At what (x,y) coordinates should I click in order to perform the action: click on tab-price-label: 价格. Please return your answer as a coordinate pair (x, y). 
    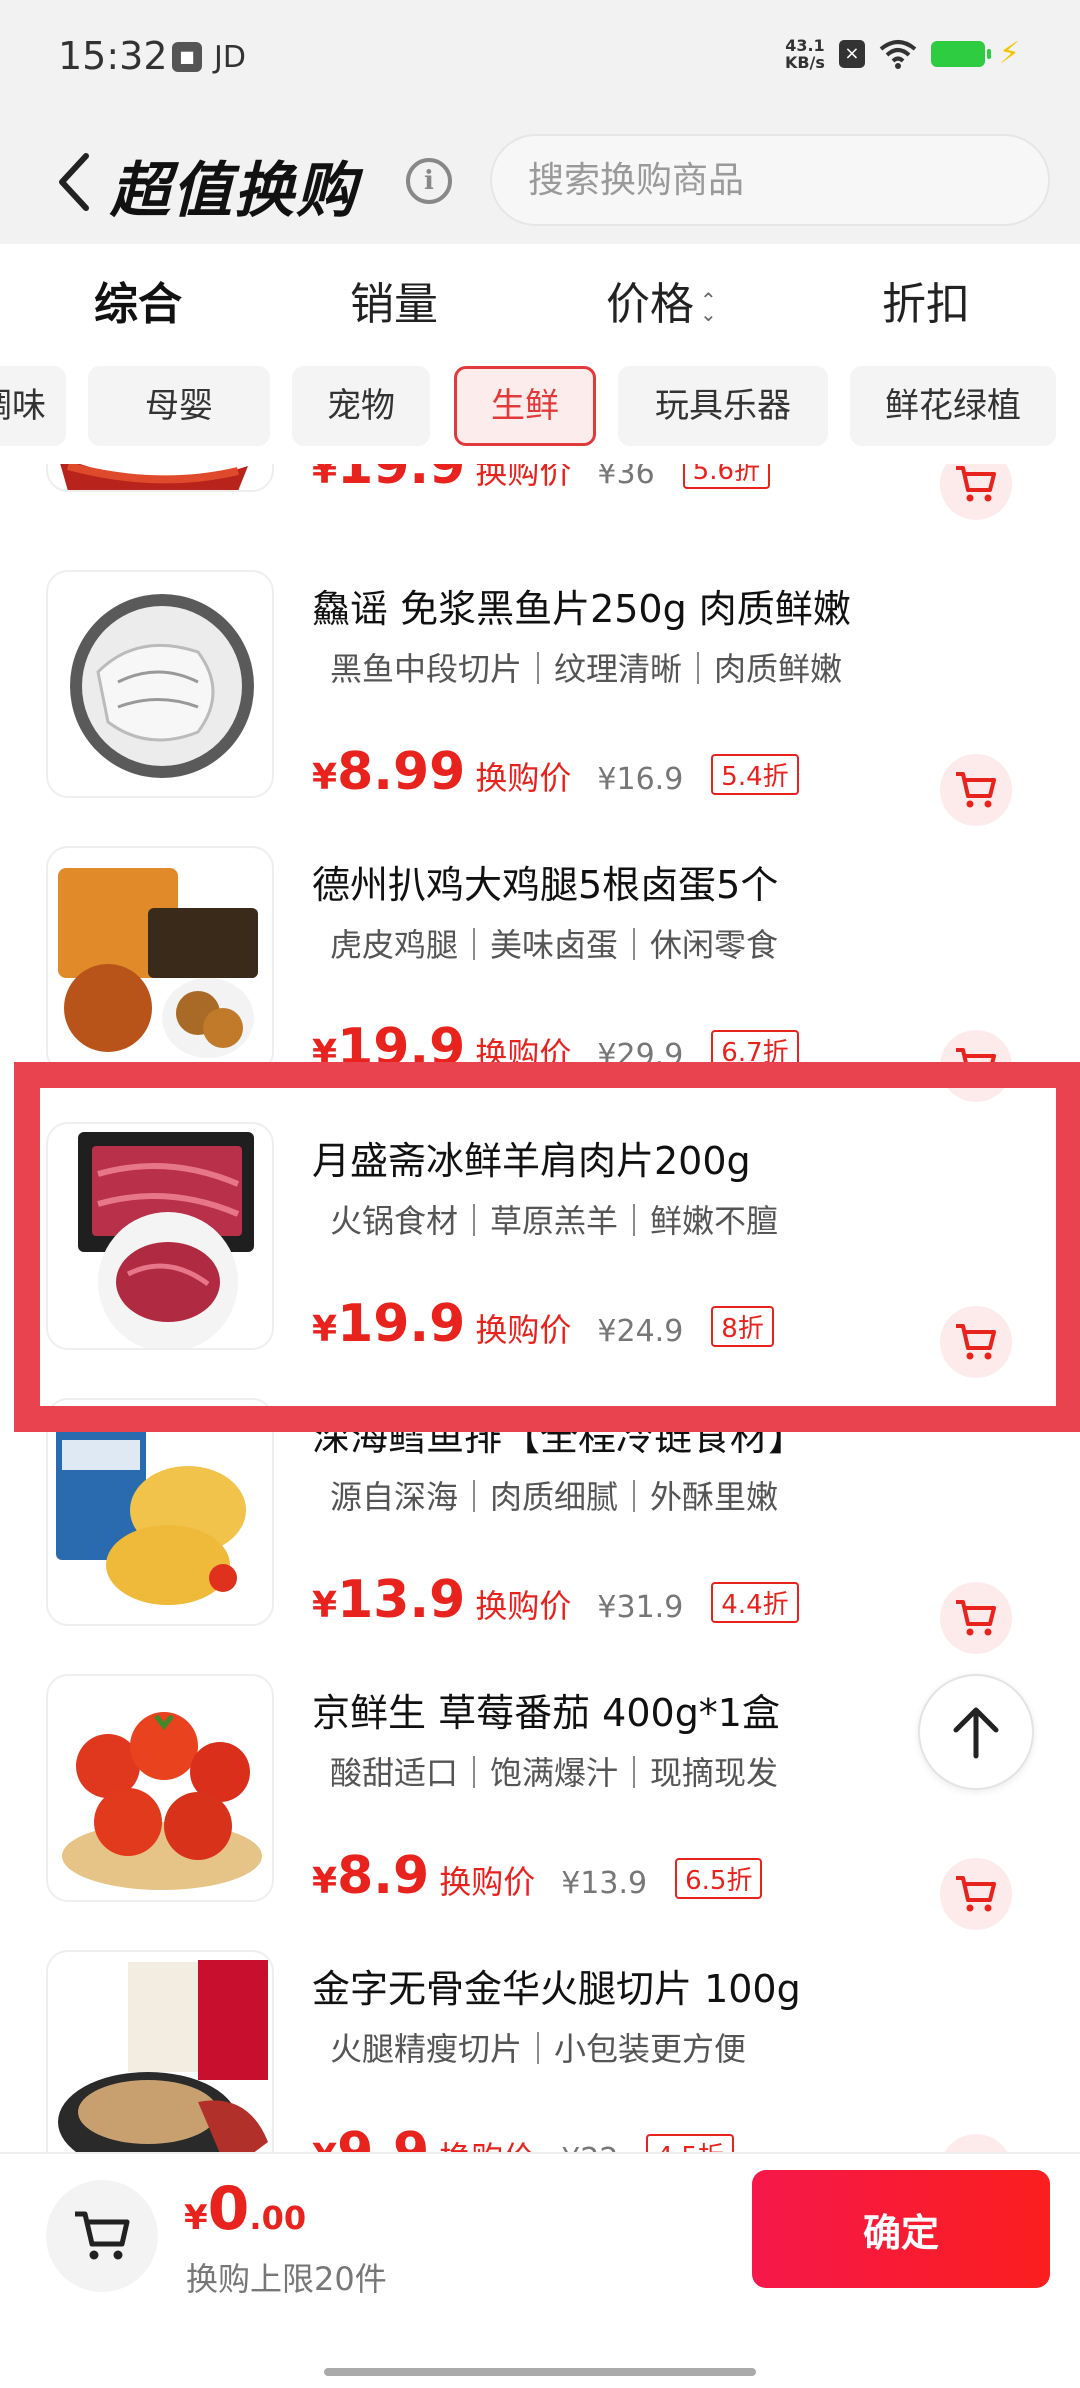
    Looking at the image, I should click on (650, 304).